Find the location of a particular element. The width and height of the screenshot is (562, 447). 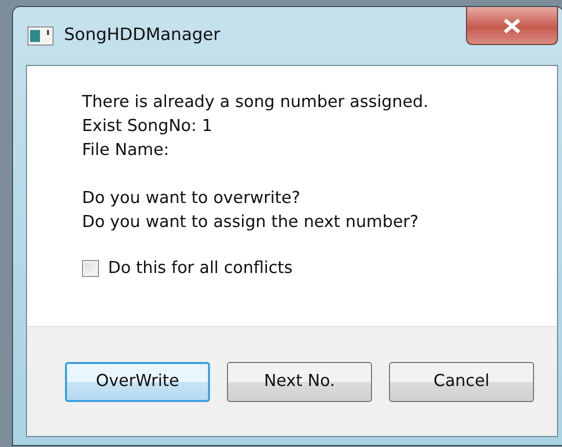

close-icon is located at coordinates (512, 26).